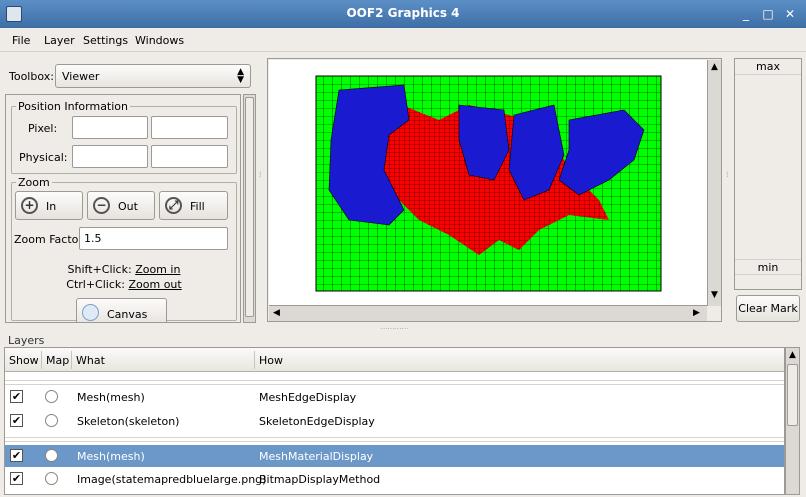 This screenshot has height=497, width=806. I want to click on layer-how: BitmapDisplayMethod, so click(320, 479).